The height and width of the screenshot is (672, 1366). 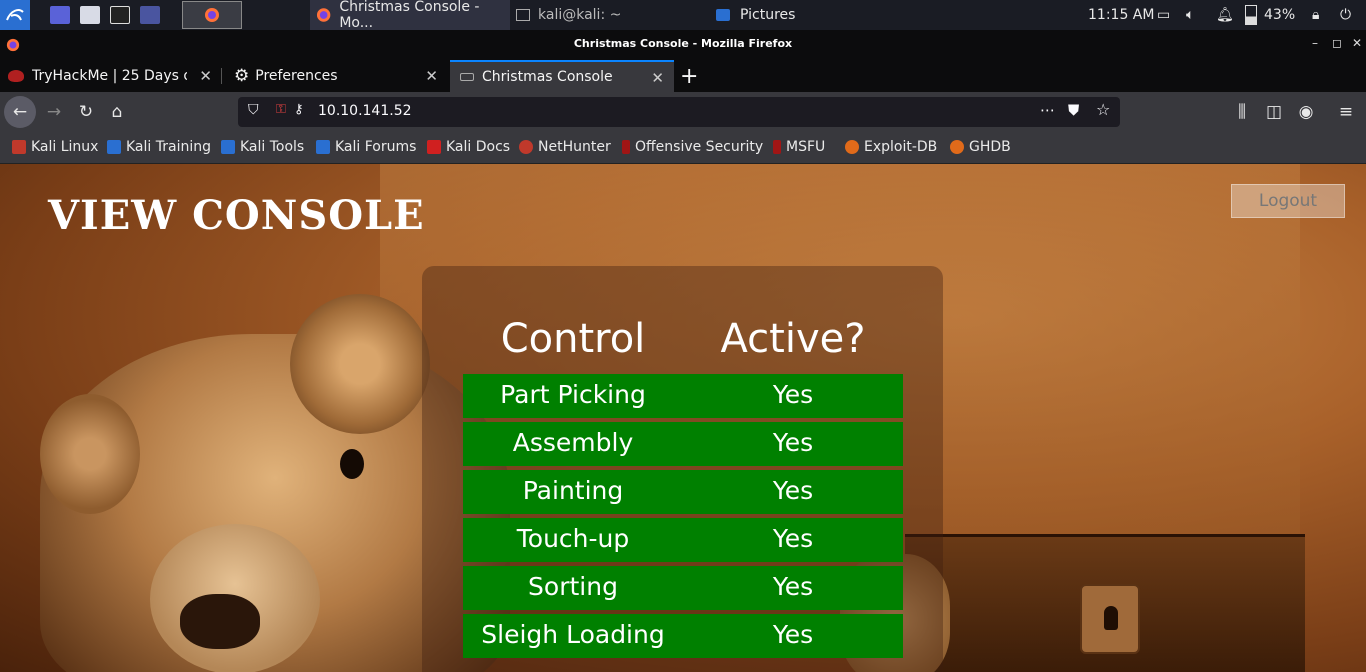 I want to click on firefox-launcher-icon, so click(x=212, y=15).